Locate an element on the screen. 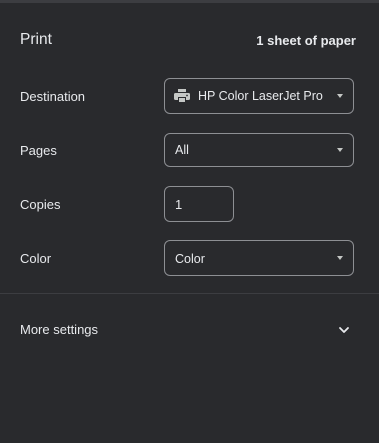  sheet-count-summary: 1 sheet of paper is located at coordinates (306, 40).